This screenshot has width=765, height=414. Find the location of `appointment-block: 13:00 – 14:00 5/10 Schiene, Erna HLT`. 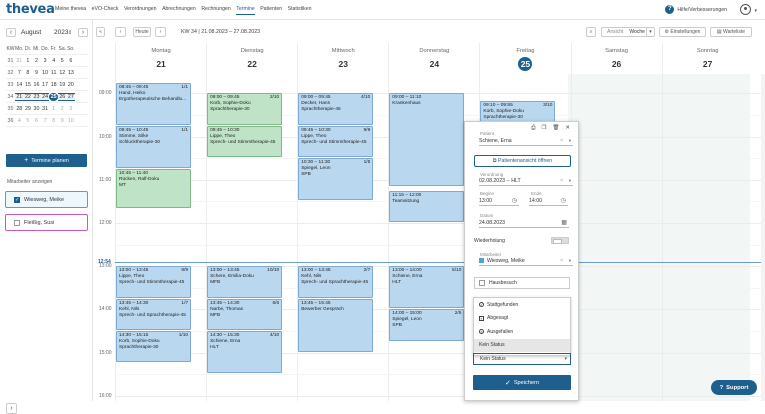

appointment-block: 13:00 – 14:00 5/10 Schiene, Erna HLT is located at coordinates (427, 287).